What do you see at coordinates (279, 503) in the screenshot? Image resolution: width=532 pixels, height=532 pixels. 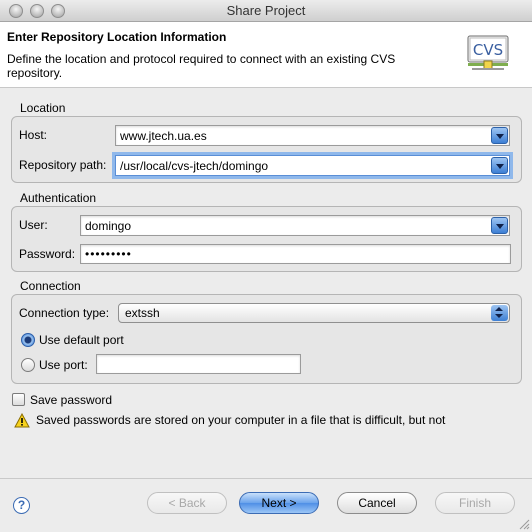 I see `next-button: Next >` at bounding box center [279, 503].